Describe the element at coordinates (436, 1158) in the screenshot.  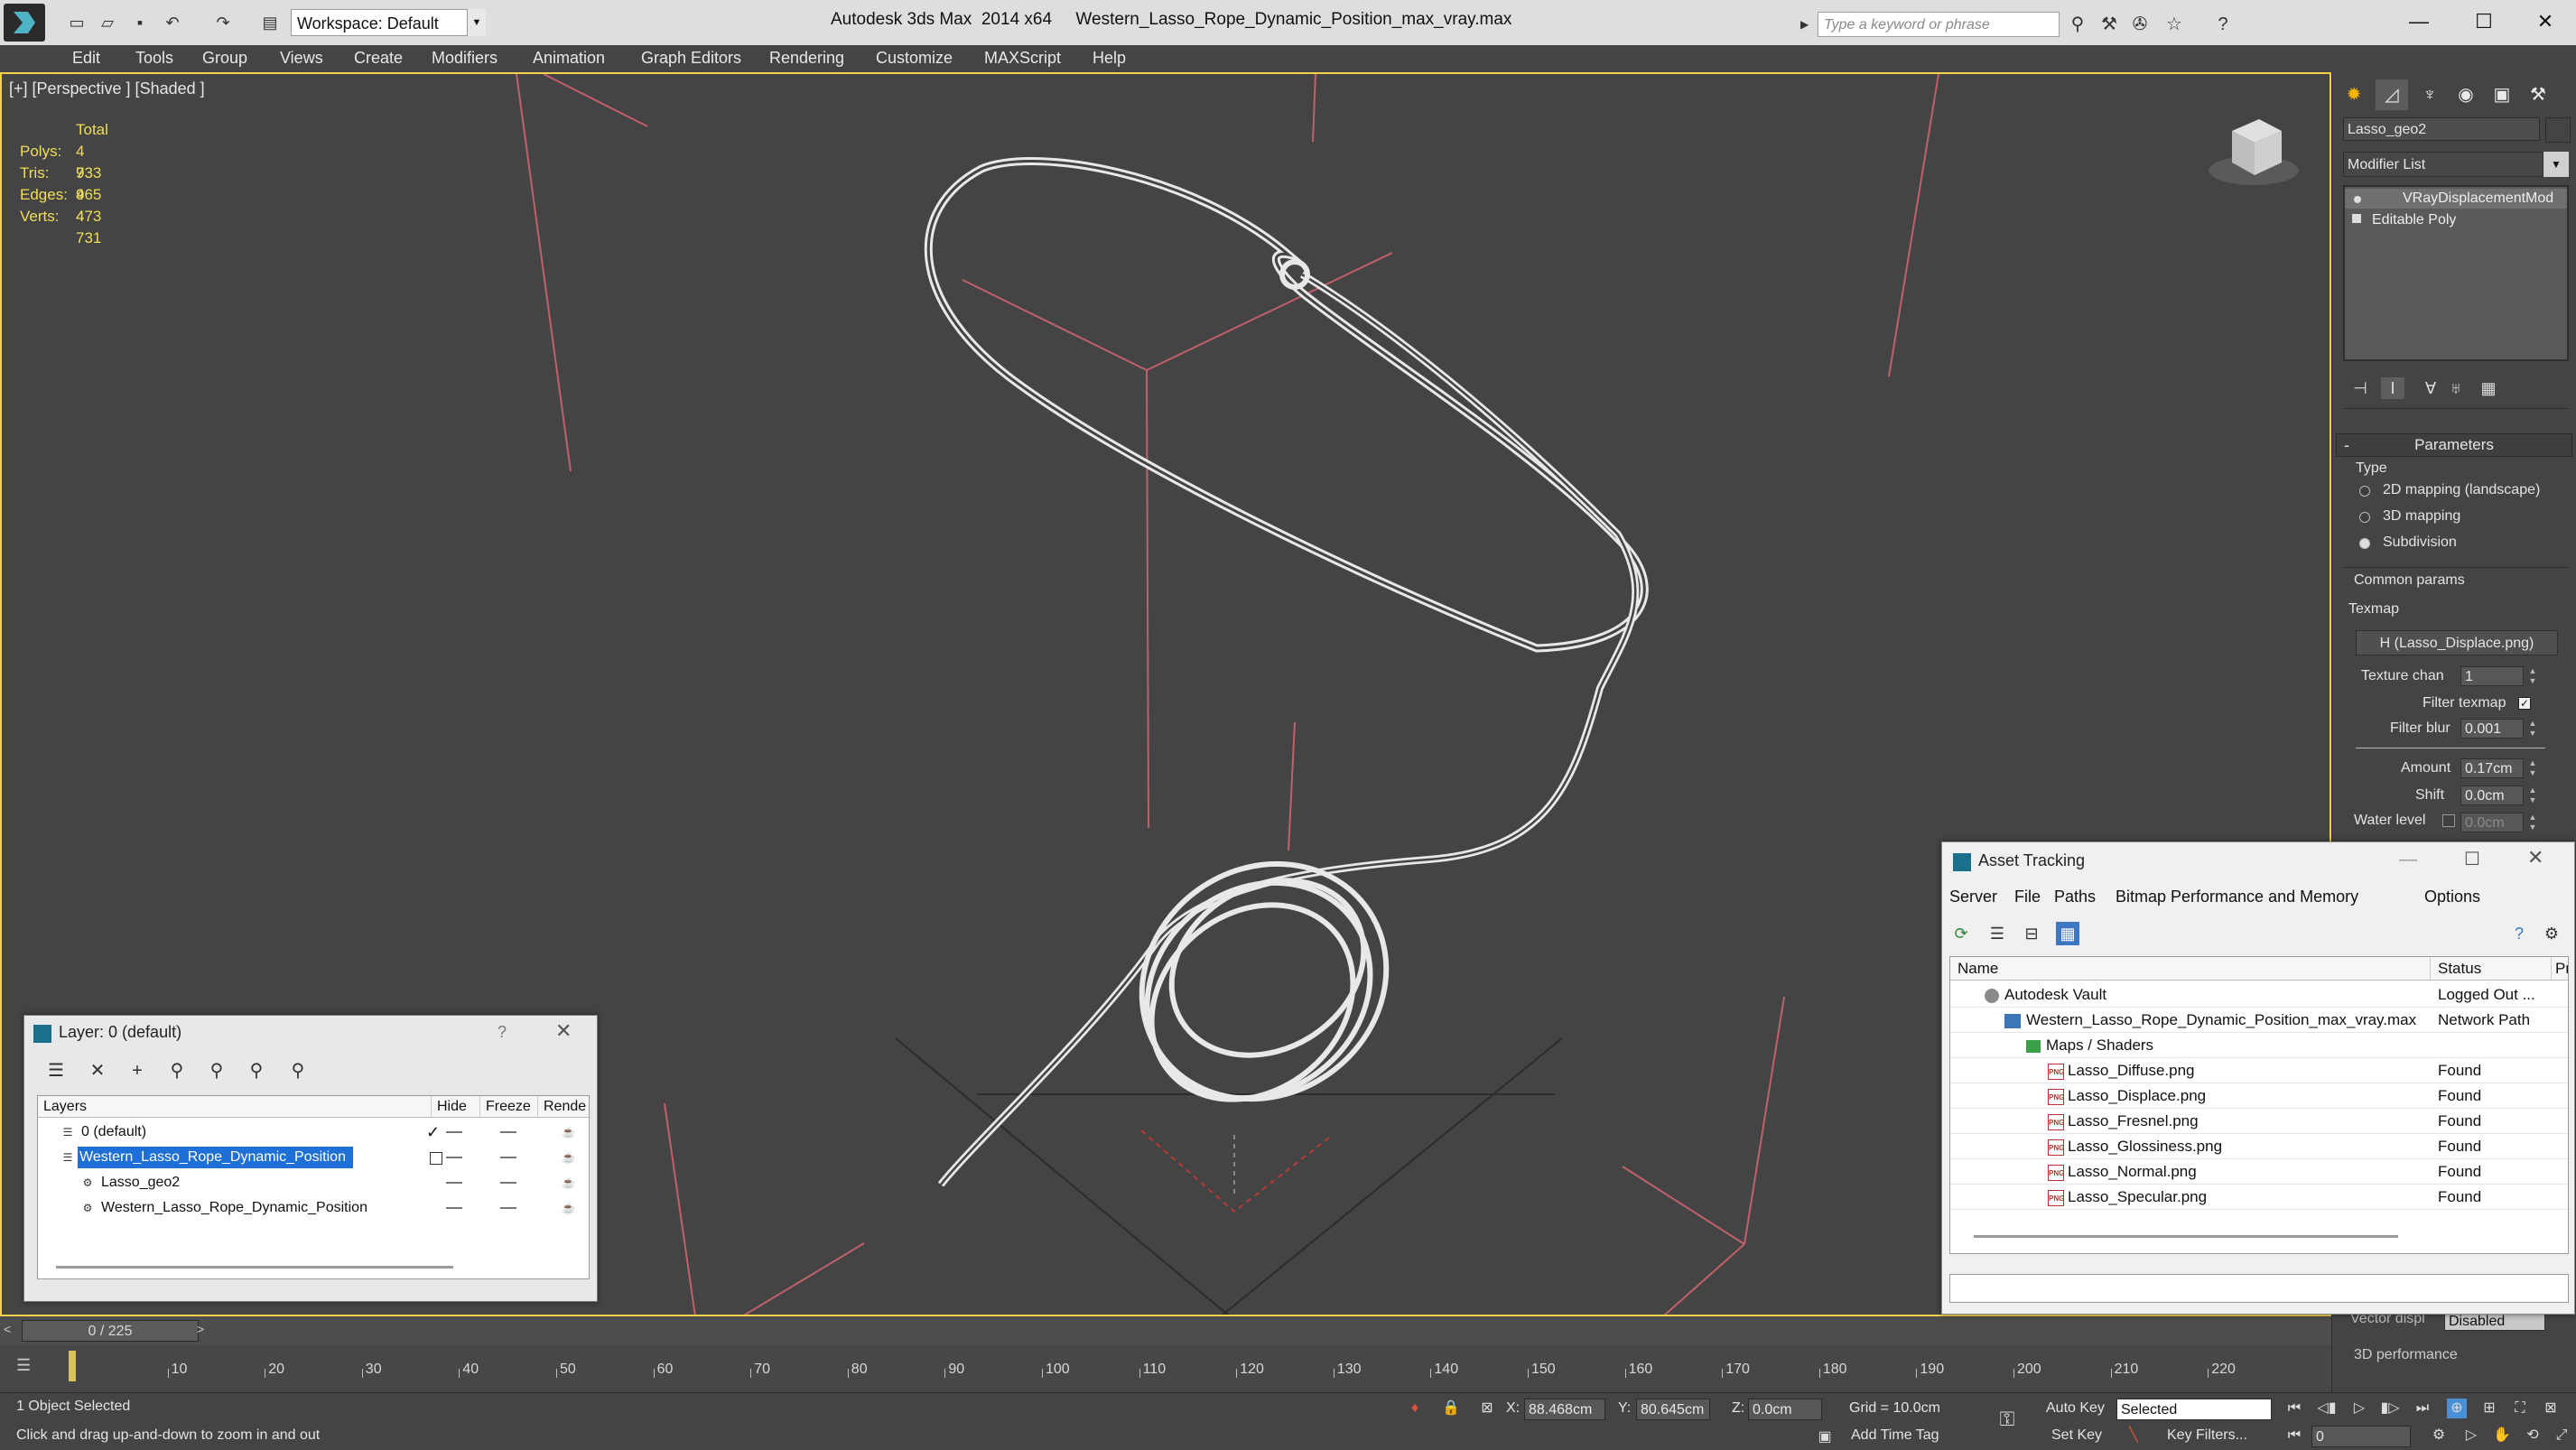
I see `make-active-checkbox` at that location.